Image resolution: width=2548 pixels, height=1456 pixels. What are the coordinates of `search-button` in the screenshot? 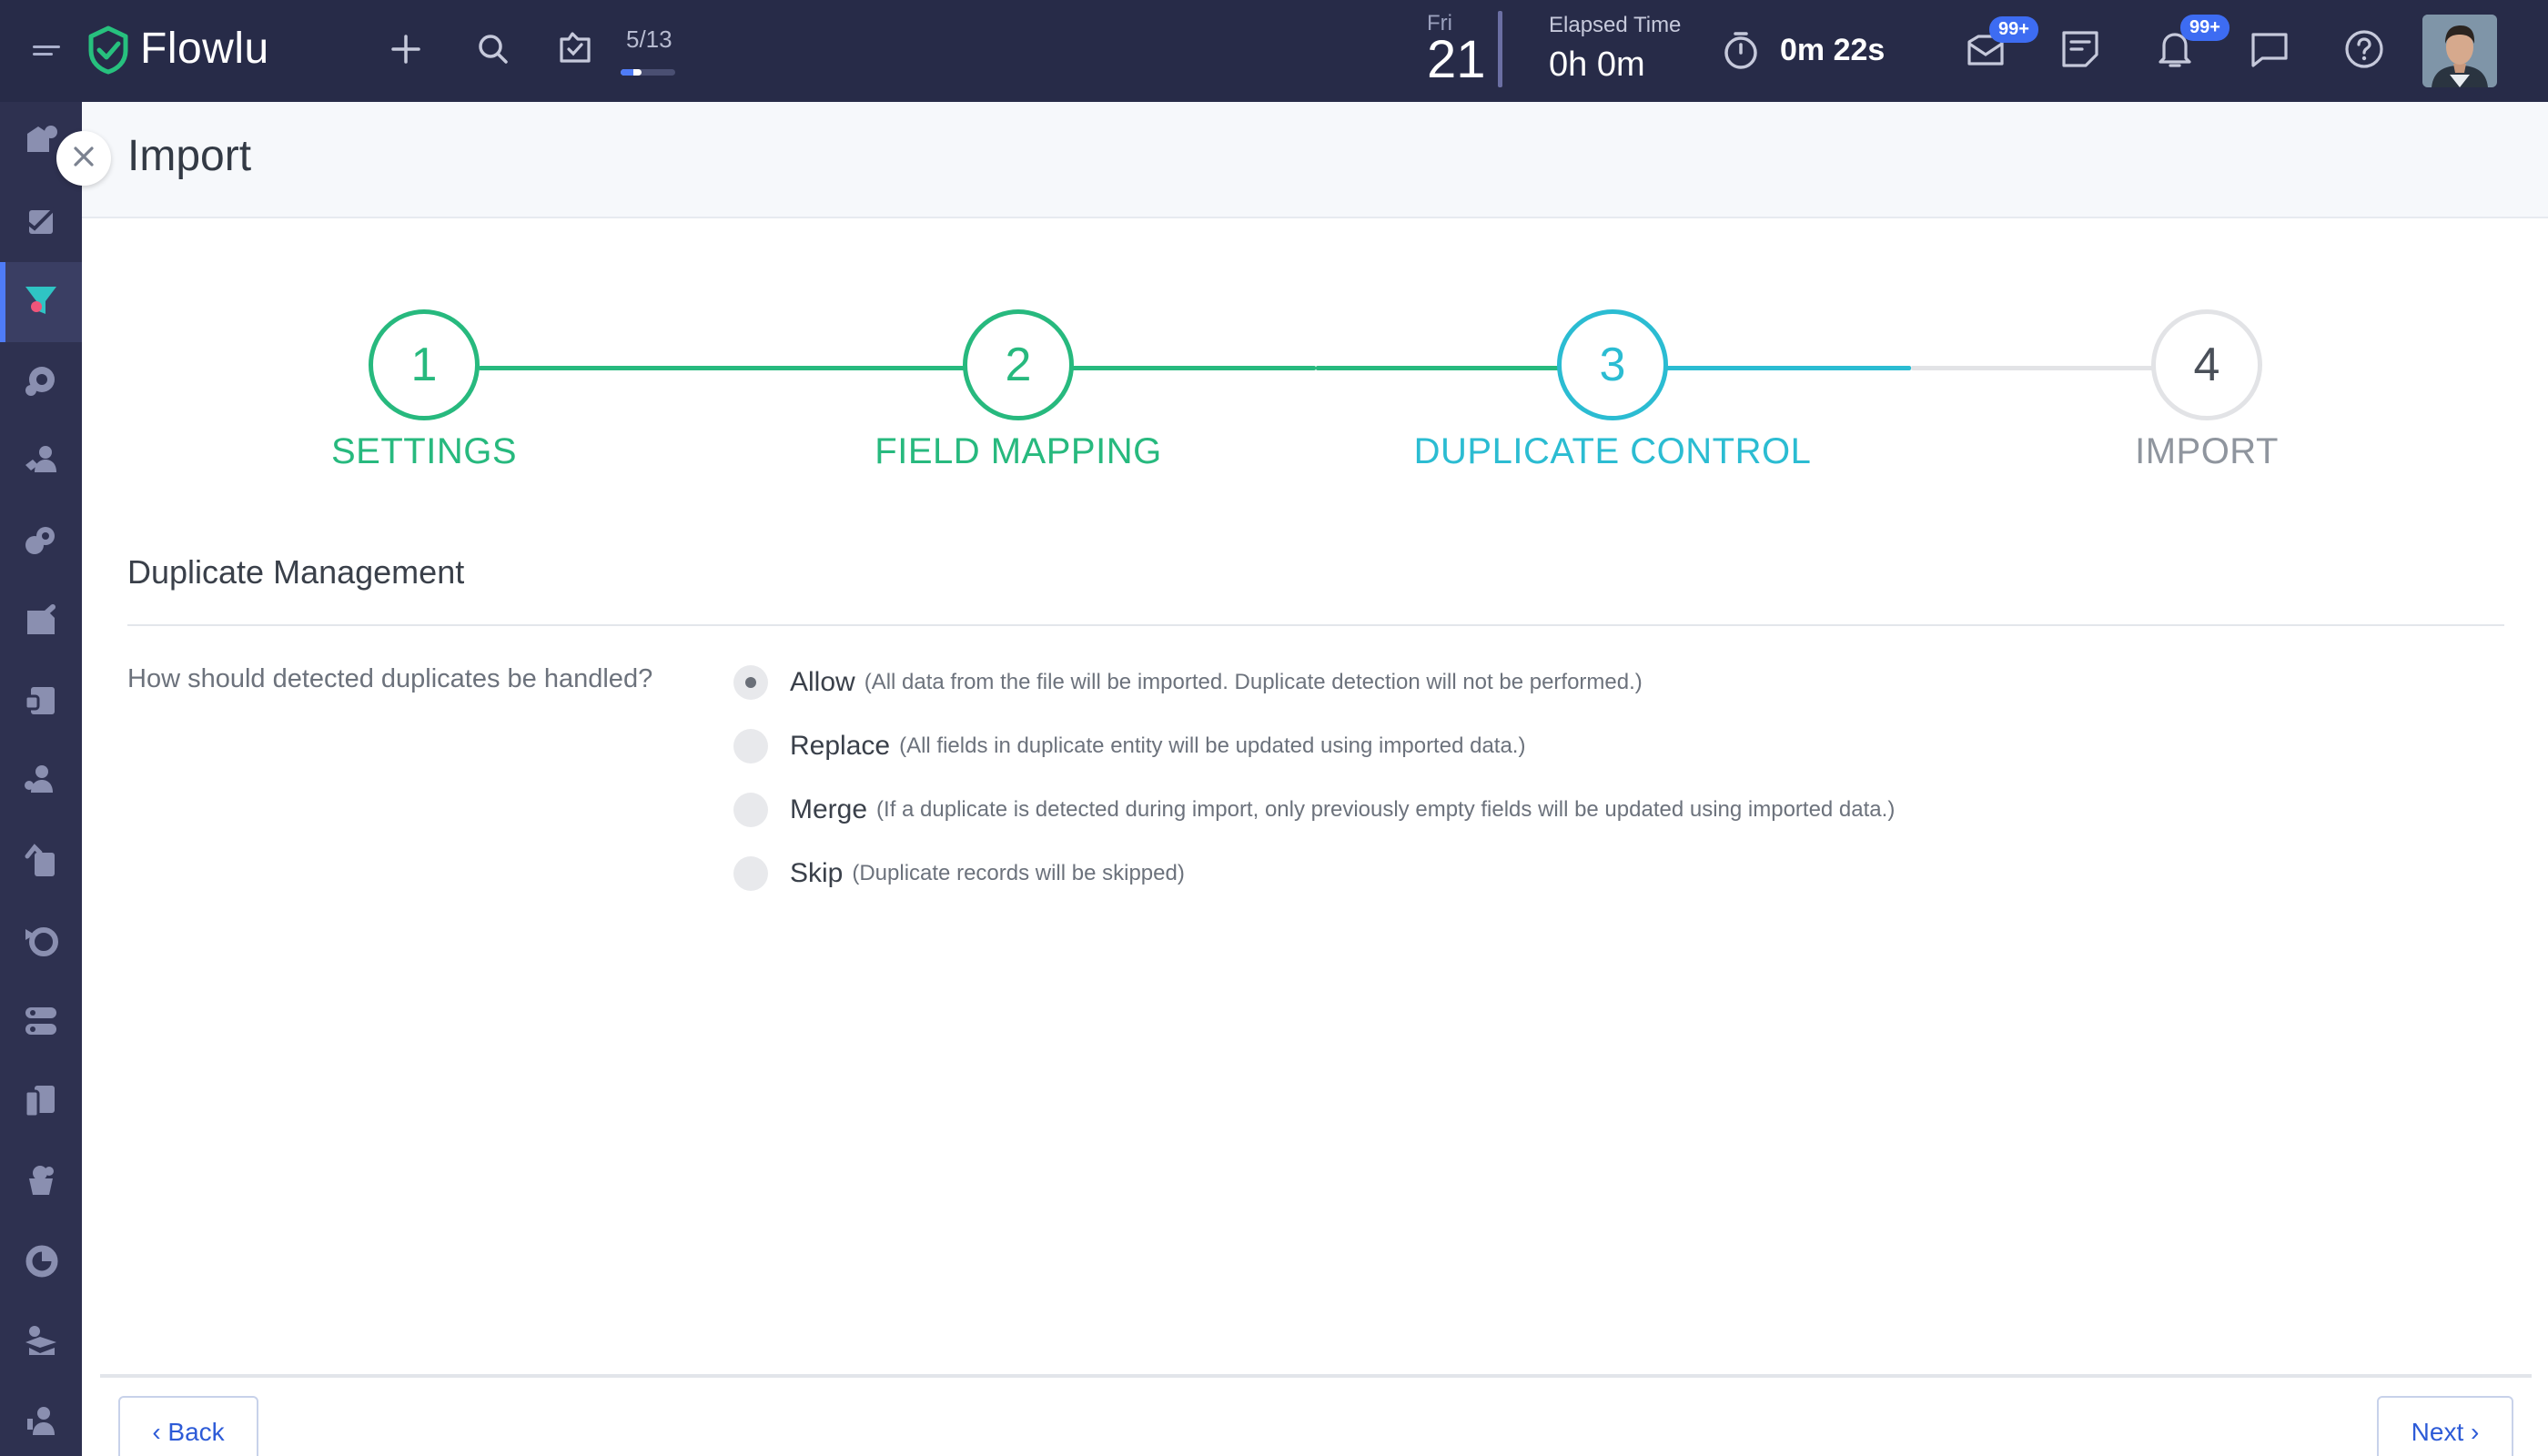 It's located at (494, 50).